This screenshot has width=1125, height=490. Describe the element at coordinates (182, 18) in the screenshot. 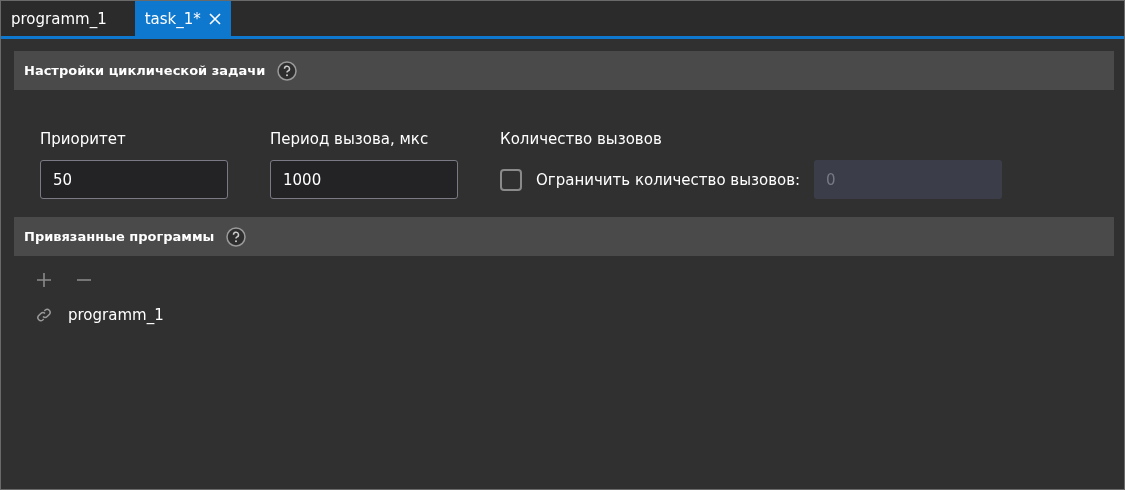

I see `tab: task_1*` at that location.